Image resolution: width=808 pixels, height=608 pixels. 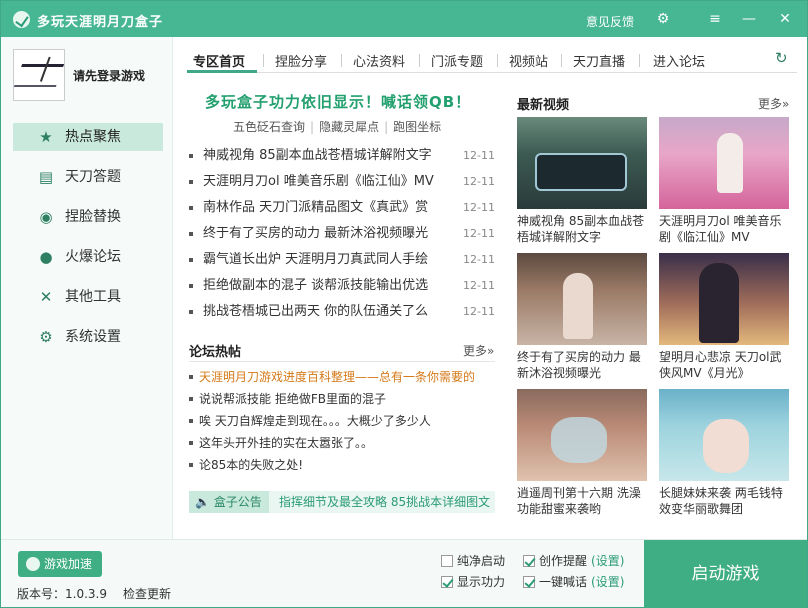 What do you see at coordinates (222, 71) in the screenshot?
I see `active-tab-indicator` at bounding box center [222, 71].